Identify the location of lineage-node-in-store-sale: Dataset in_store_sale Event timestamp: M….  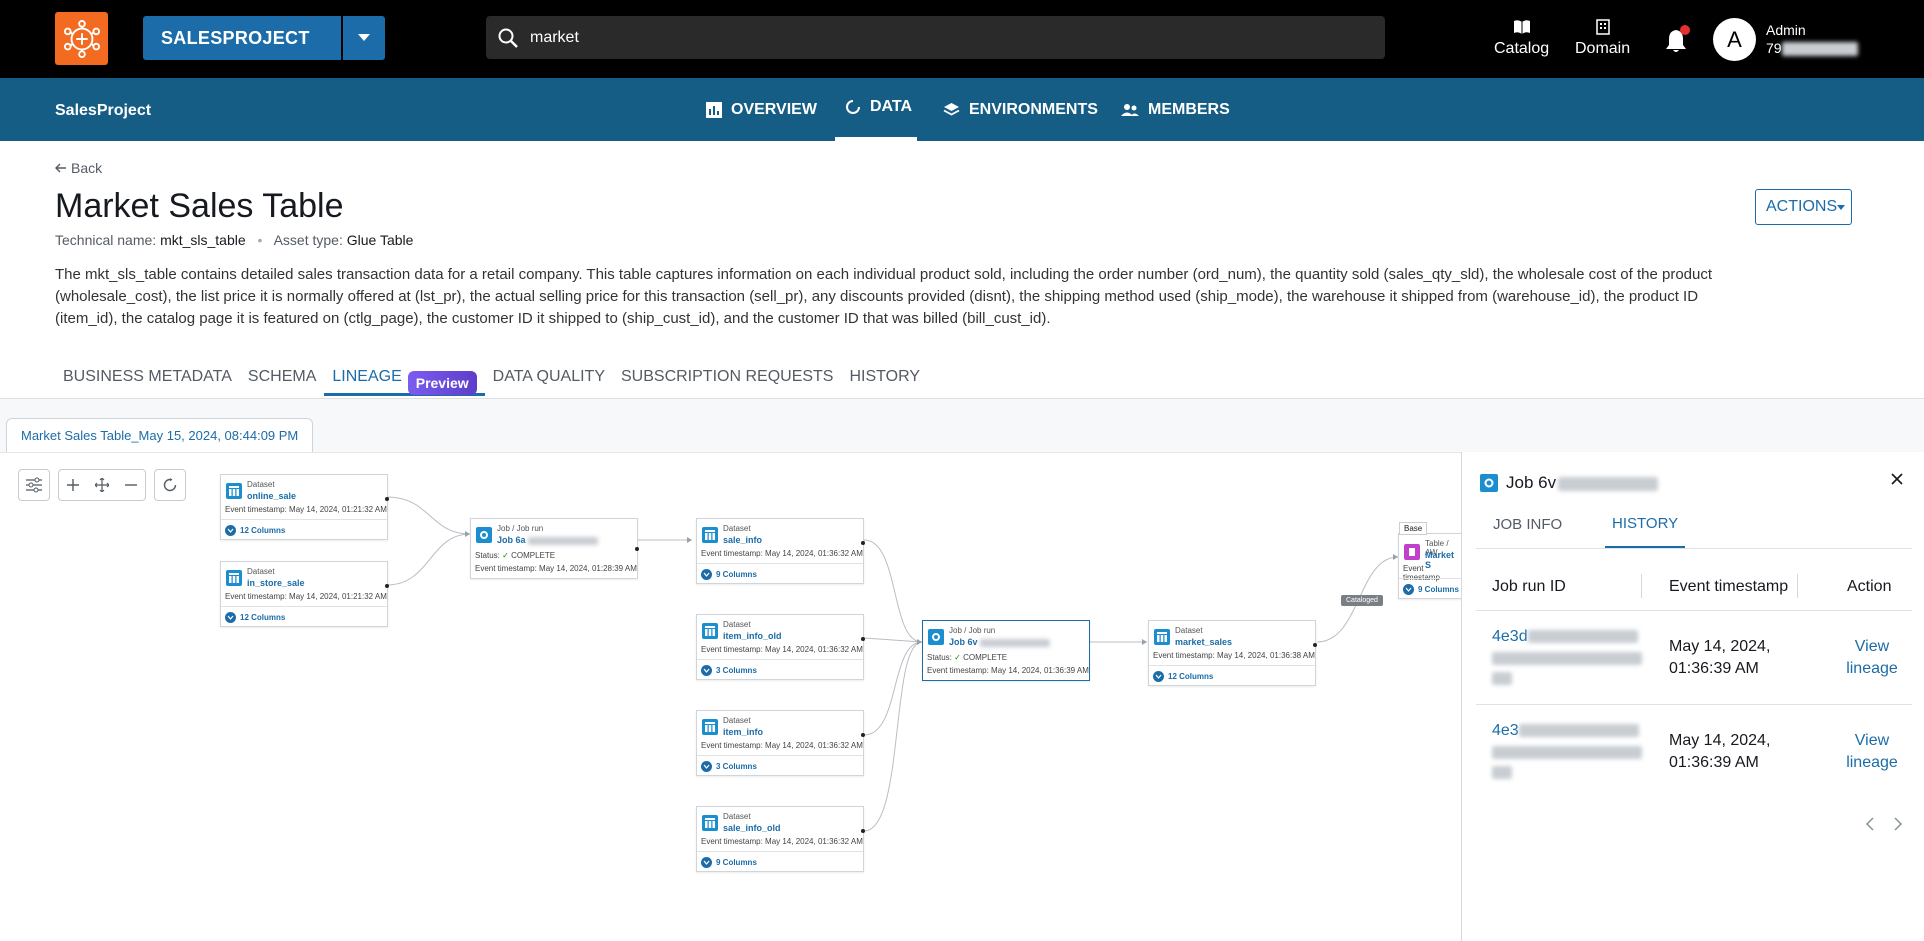
(304, 594).